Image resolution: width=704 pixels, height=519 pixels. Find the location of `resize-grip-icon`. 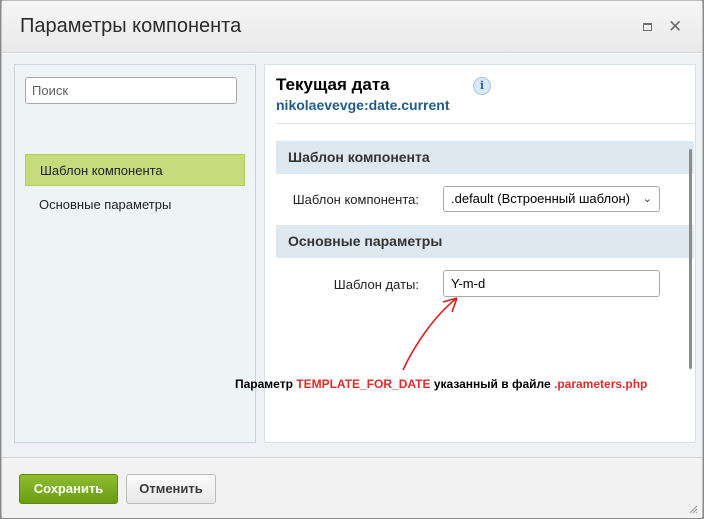

resize-grip-icon is located at coordinates (693, 509).